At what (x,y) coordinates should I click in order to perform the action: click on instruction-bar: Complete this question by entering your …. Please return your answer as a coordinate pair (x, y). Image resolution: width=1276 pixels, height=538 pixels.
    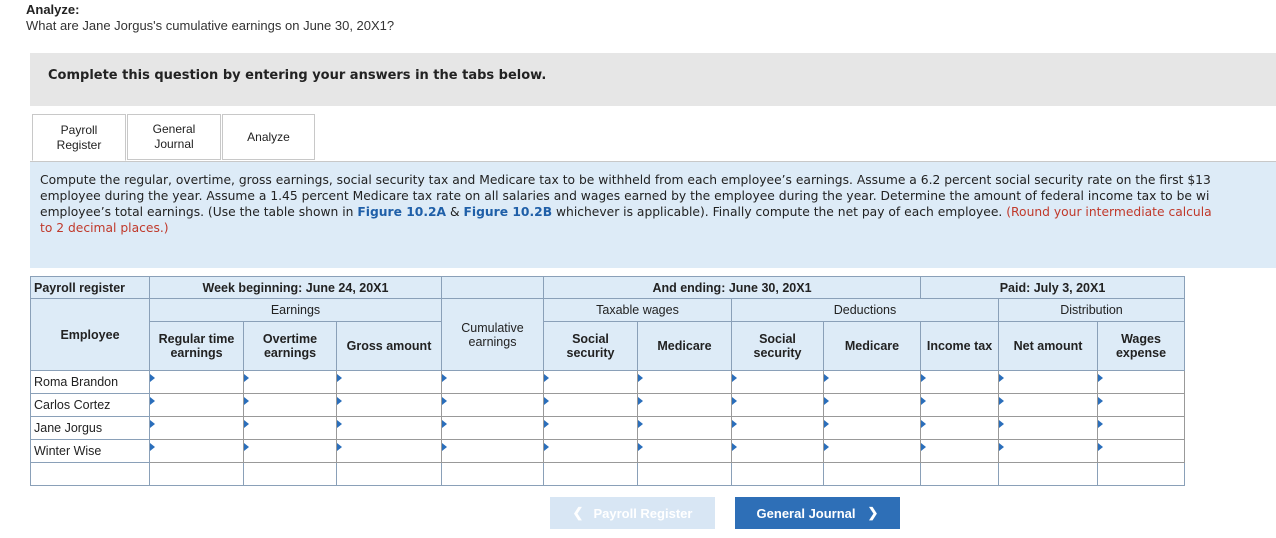
    Looking at the image, I should click on (653, 79).